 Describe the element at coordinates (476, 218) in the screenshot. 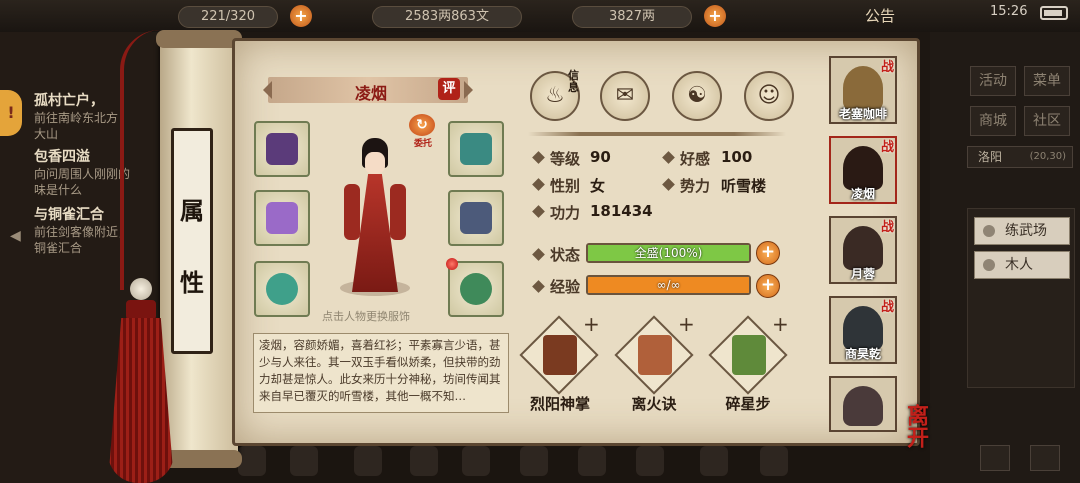

I see `equip-slot-armor` at that location.